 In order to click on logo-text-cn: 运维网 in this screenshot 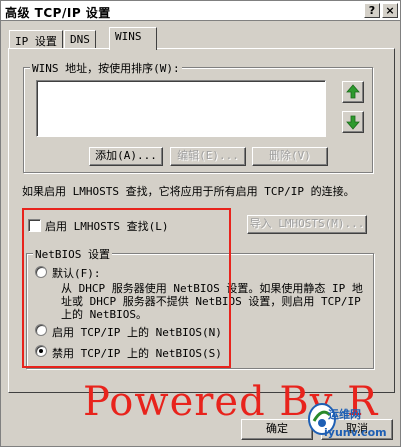, I will do `click(344, 414)`.